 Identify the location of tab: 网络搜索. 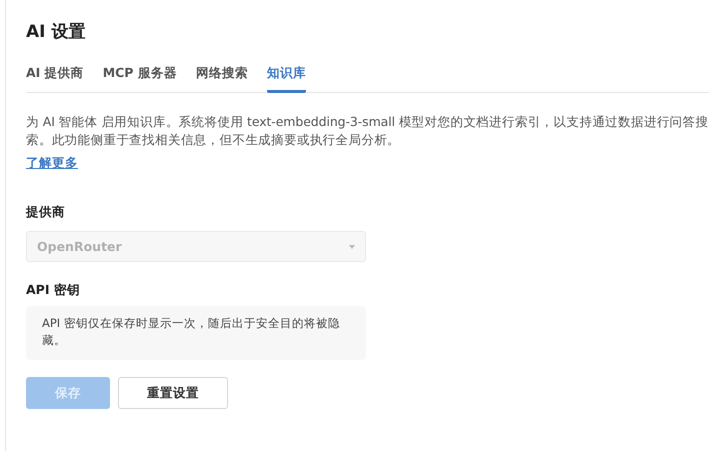
(222, 79).